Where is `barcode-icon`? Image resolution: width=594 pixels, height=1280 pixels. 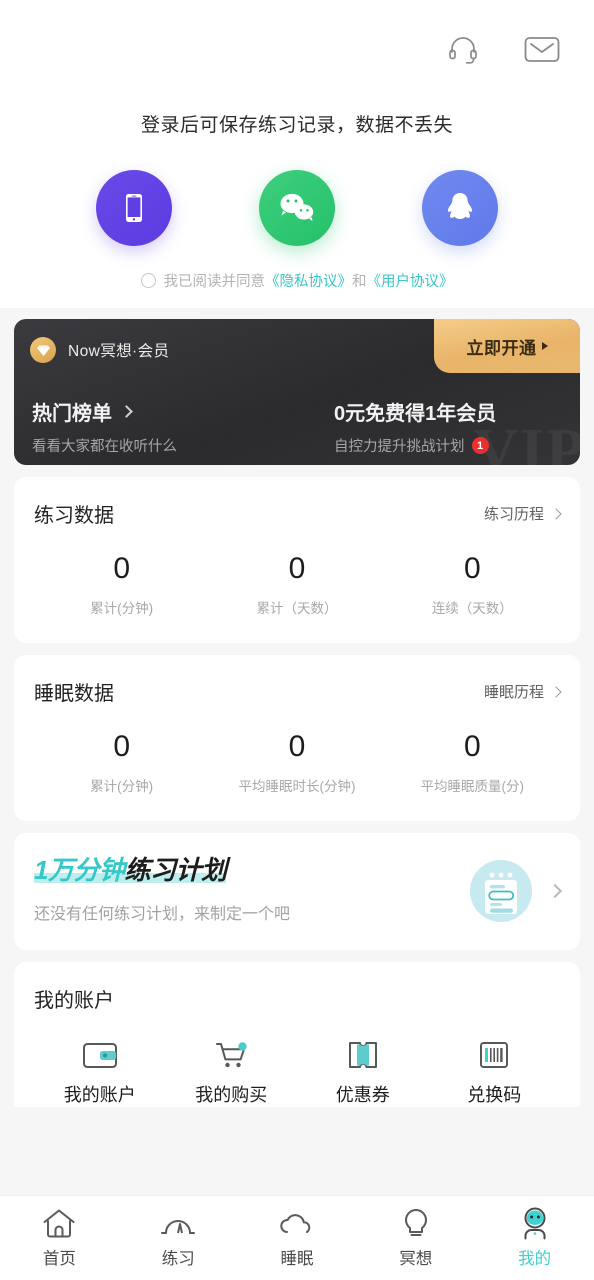
barcode-icon is located at coordinates (495, 1055).